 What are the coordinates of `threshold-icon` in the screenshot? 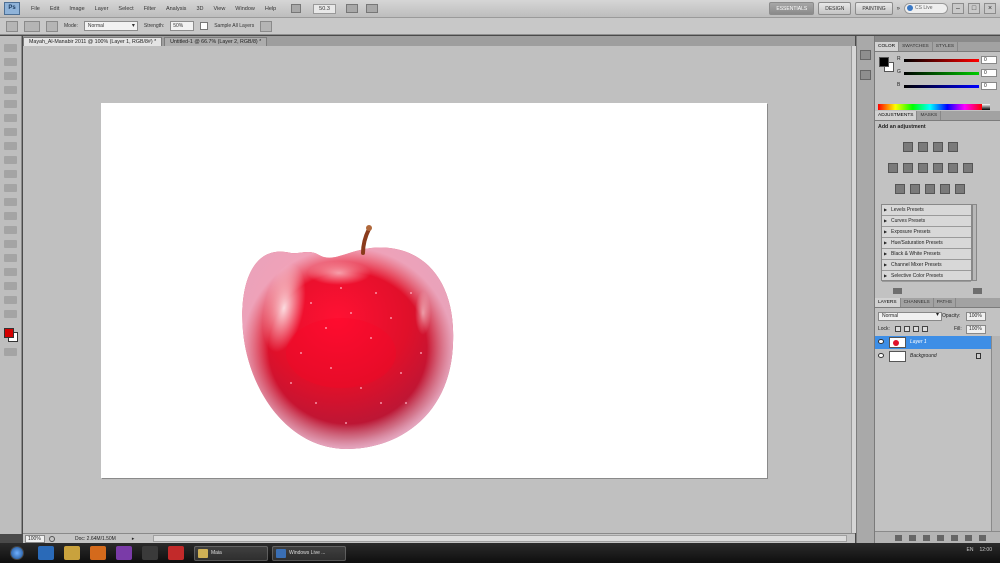 It's located at (930, 189).